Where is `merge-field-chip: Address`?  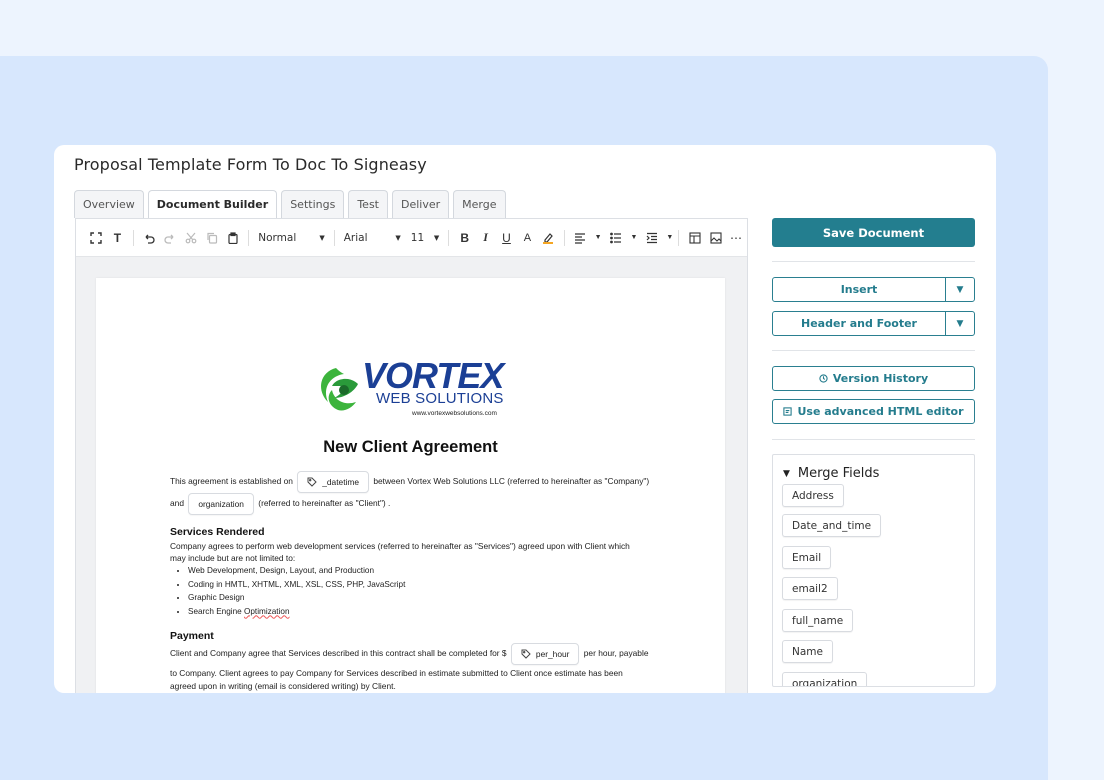 merge-field-chip: Address is located at coordinates (813, 495).